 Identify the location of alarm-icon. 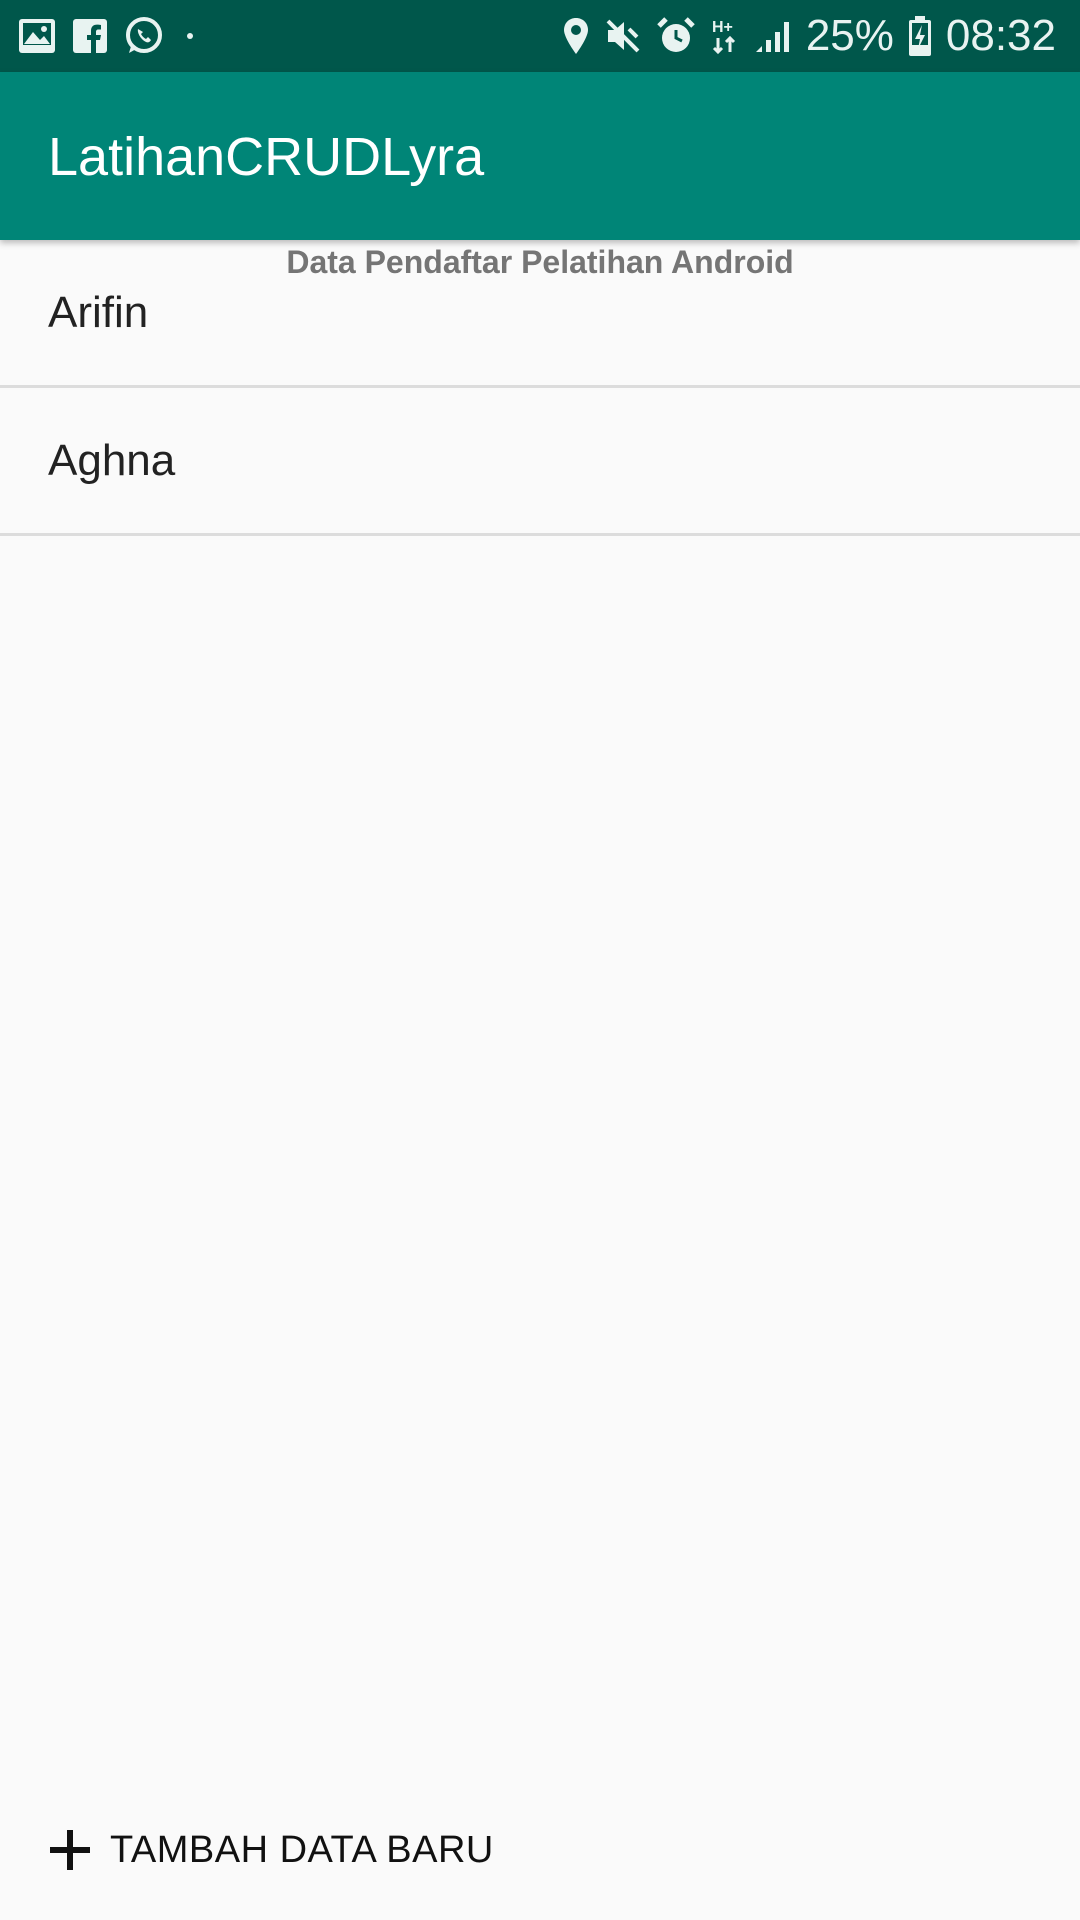
(676, 36).